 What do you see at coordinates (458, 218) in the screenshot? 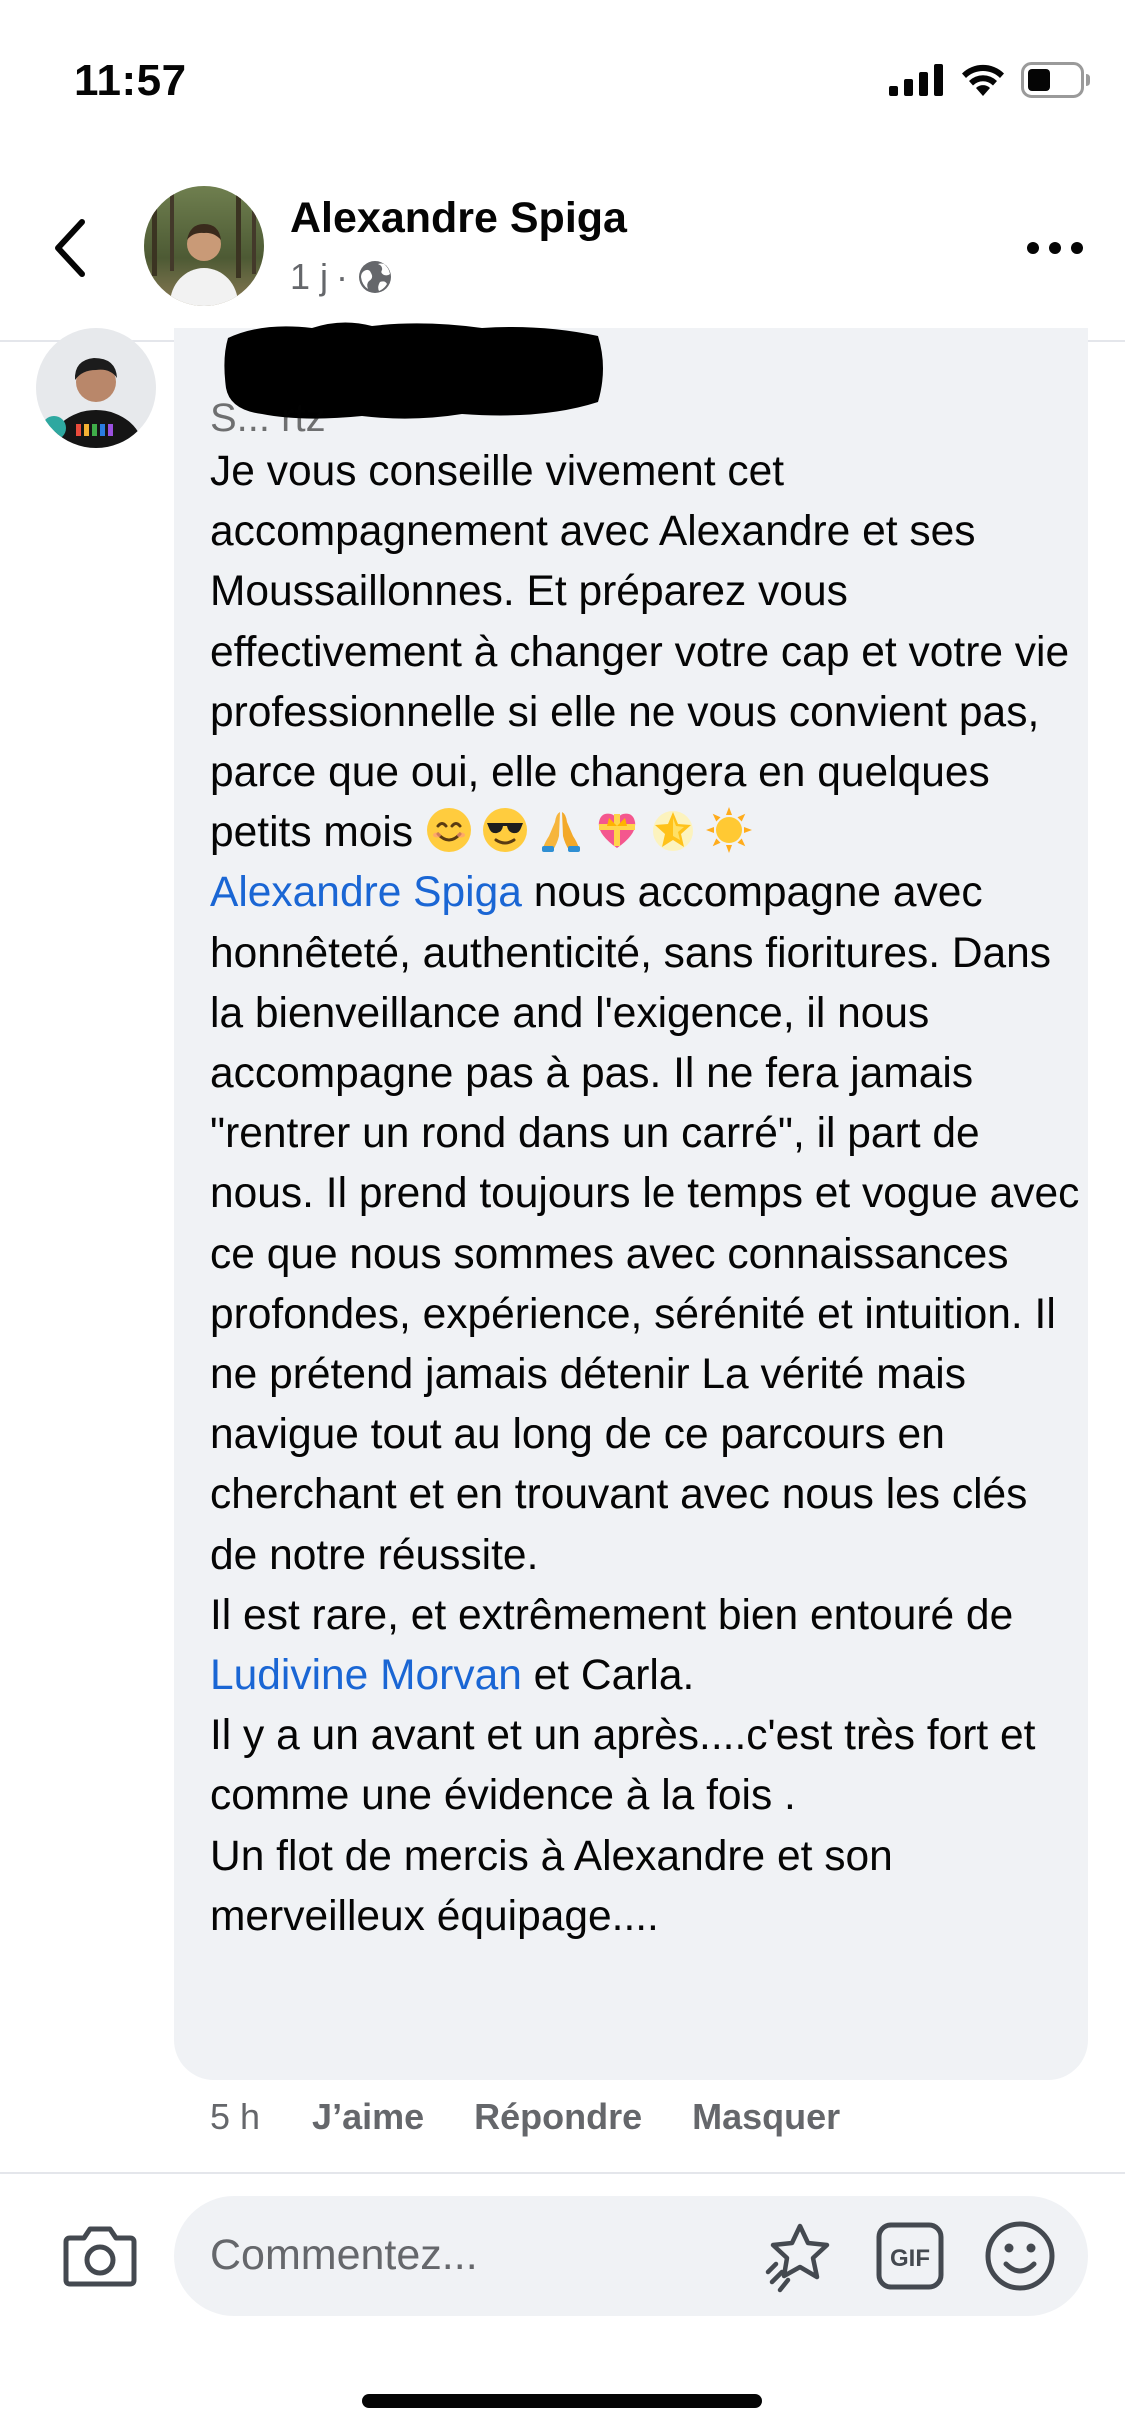
I see `post-author-name: Alexandre Spiga` at bounding box center [458, 218].